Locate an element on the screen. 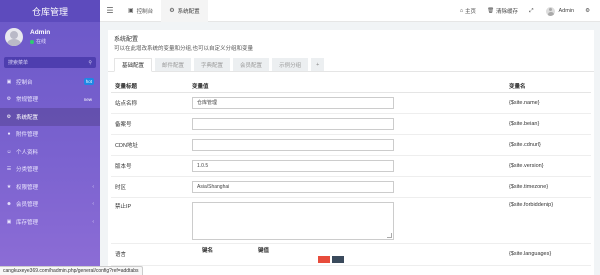  table-row: 版本号 1.0.5 {$site.version} is located at coordinates (351, 166).